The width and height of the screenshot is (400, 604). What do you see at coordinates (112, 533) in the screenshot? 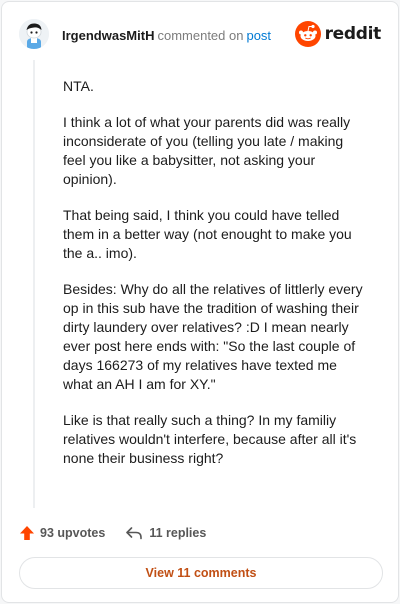
I see `comment-actions: 93 upvotes 11 replies` at bounding box center [112, 533].